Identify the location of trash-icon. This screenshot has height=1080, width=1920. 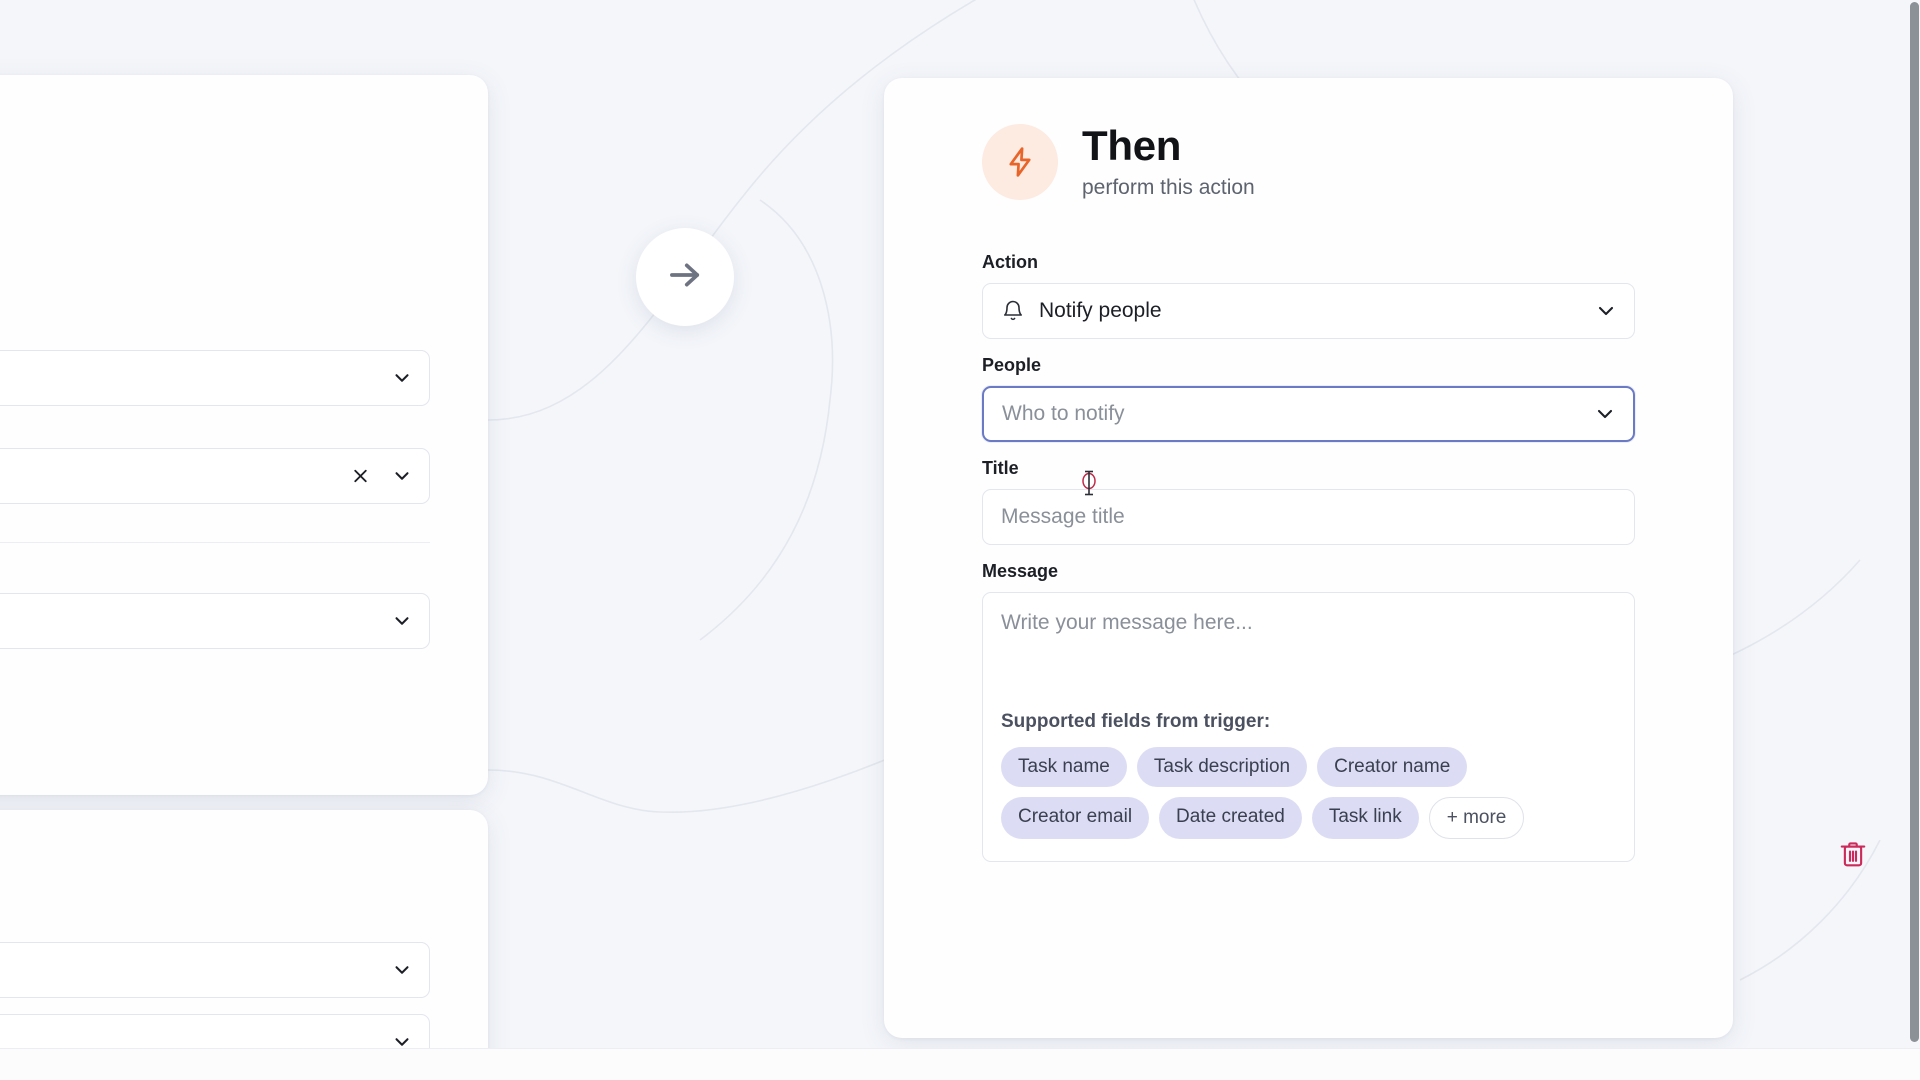
(1853, 856).